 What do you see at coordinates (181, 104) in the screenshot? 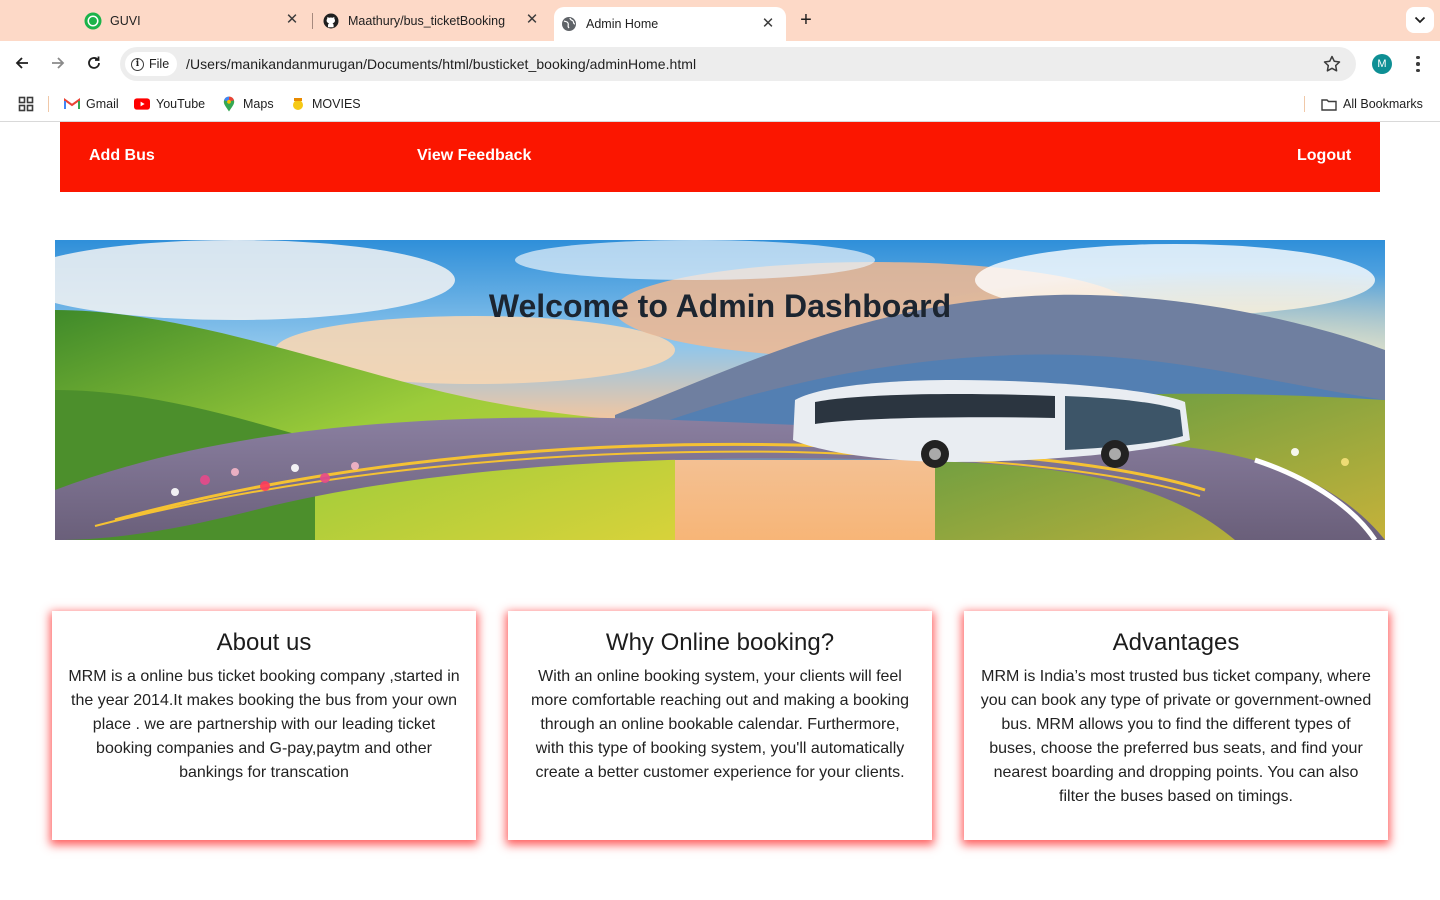
I see `bookmark-label: YouTube` at bounding box center [181, 104].